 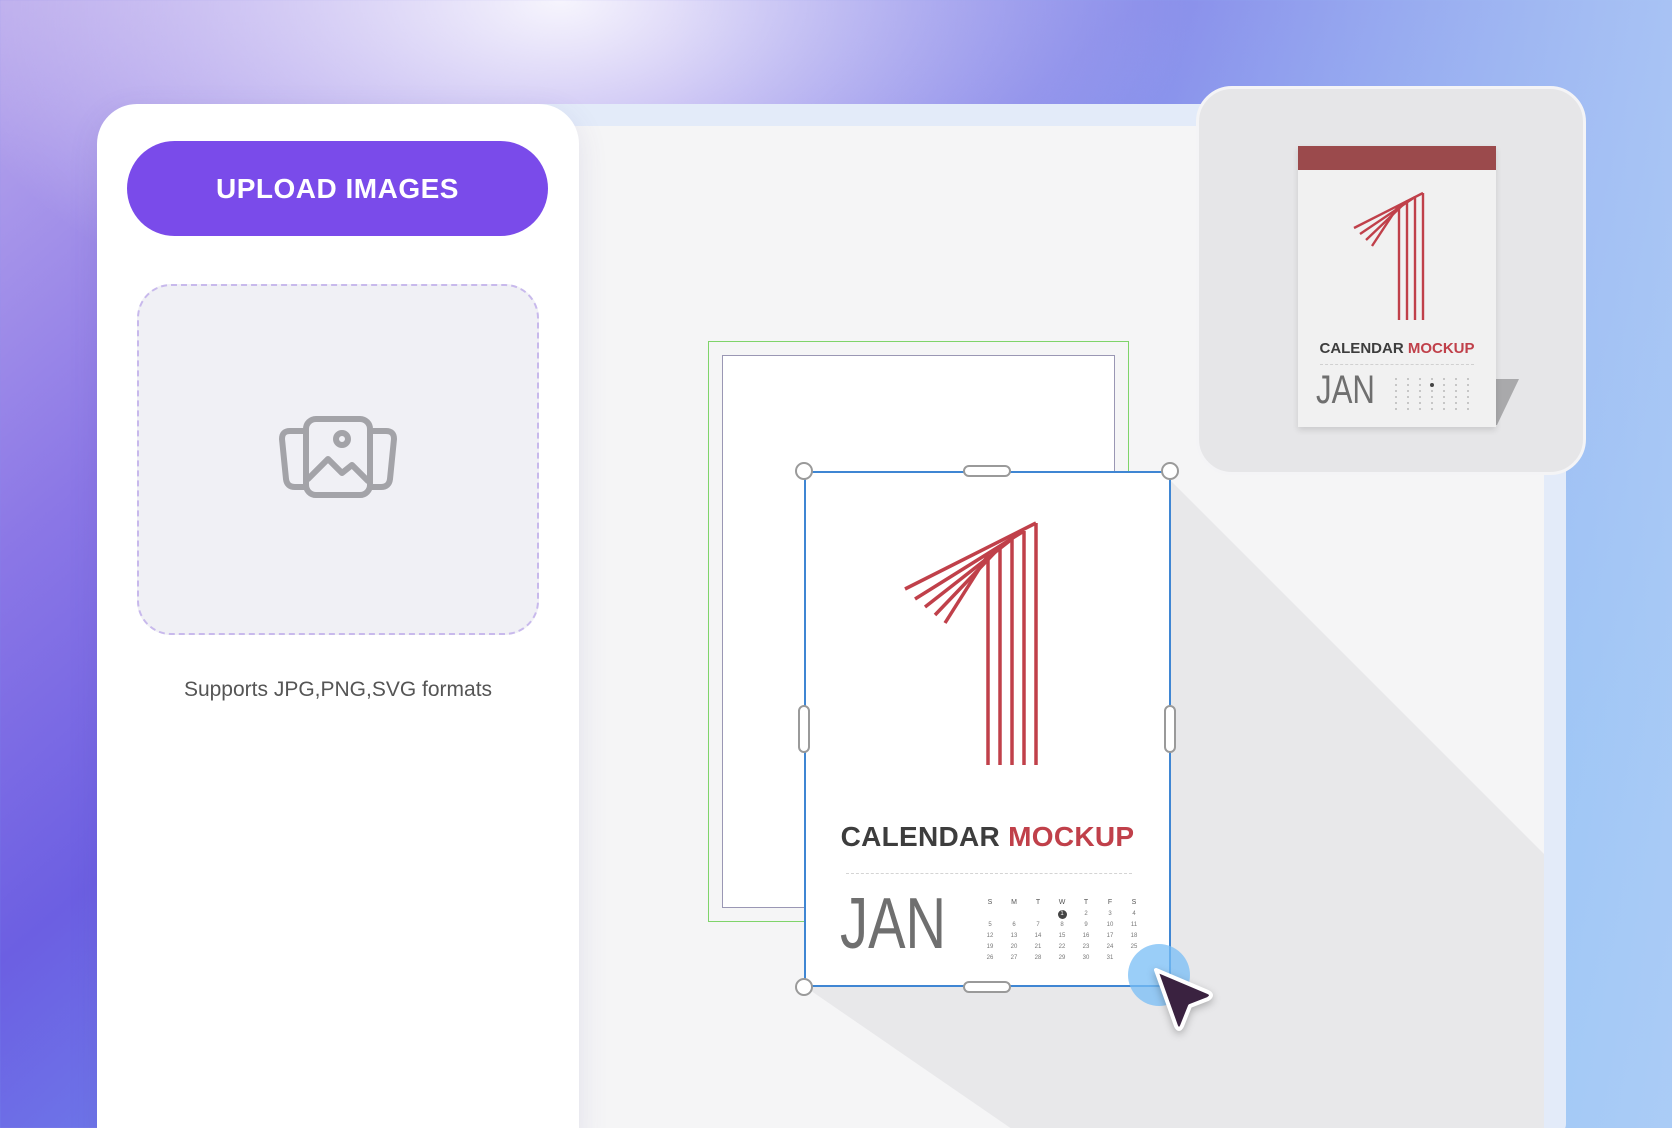 I want to click on preview-divider, so click(x=1397, y=364).